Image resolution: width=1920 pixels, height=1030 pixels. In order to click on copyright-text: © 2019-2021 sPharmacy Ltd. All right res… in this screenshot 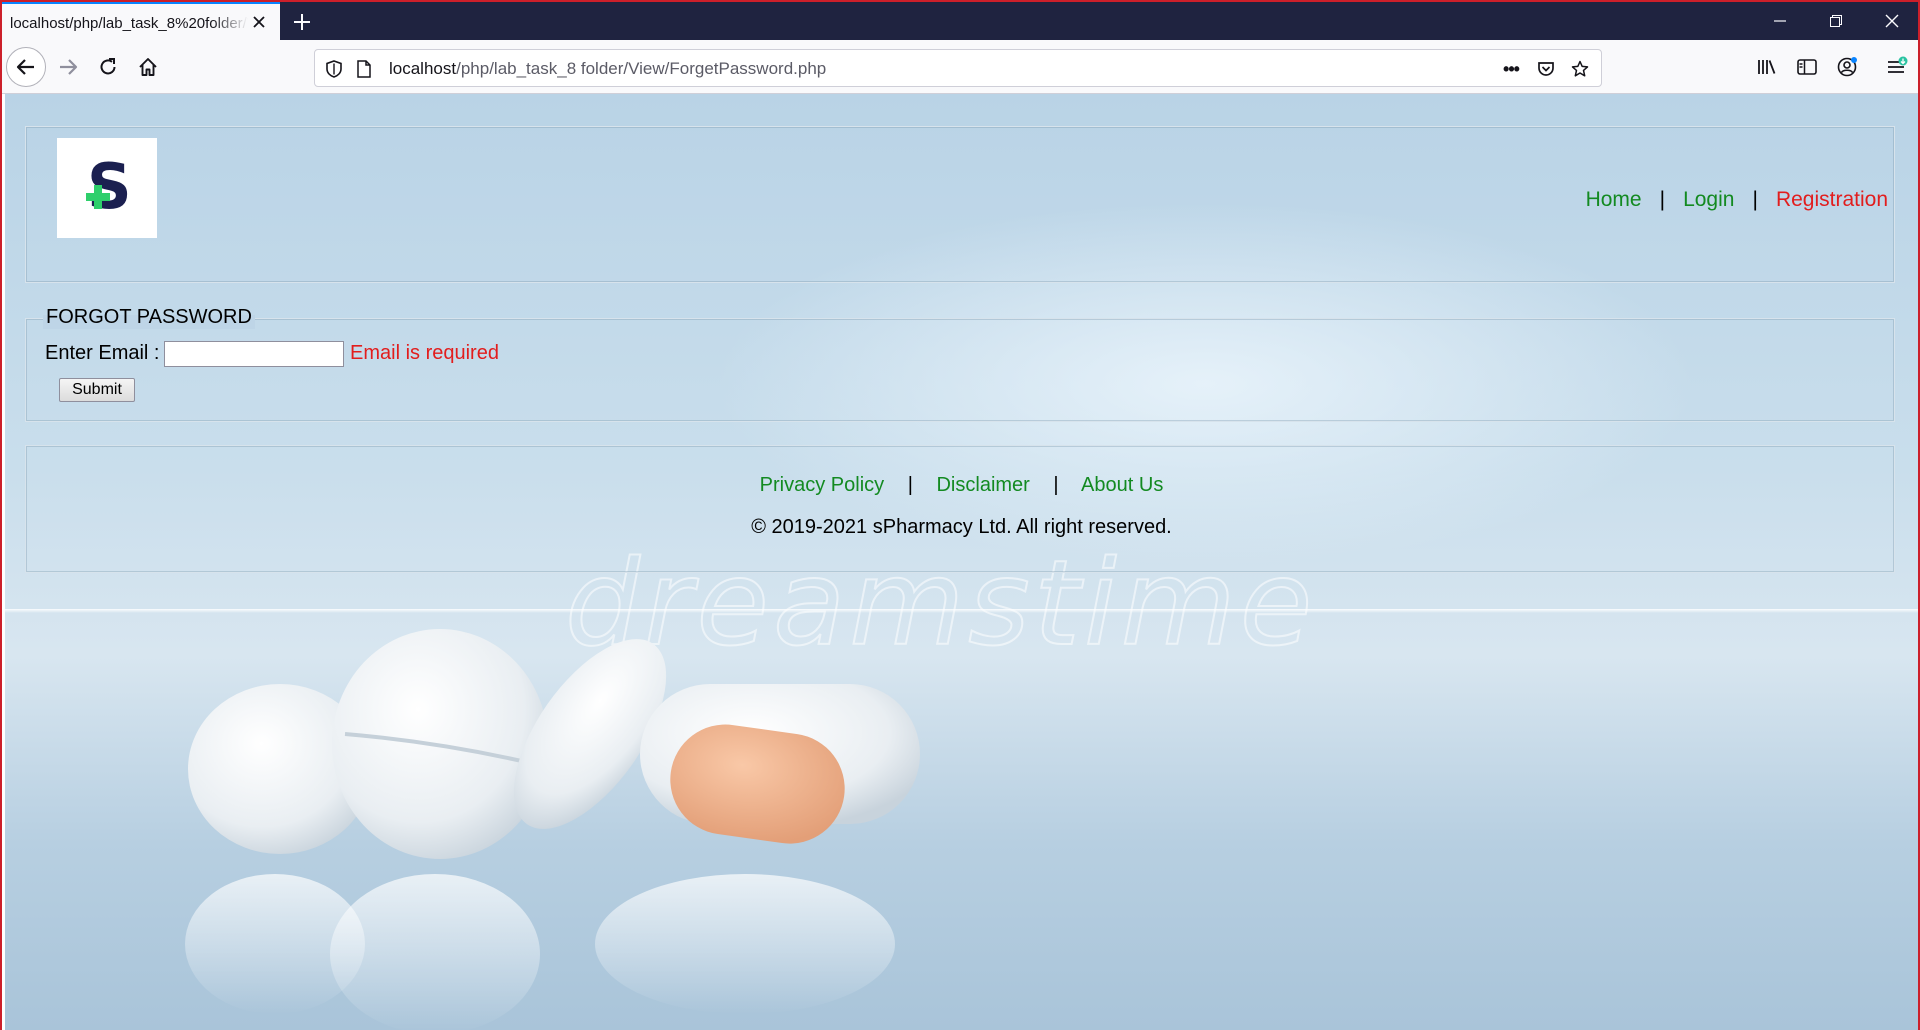, I will do `click(961, 527)`.